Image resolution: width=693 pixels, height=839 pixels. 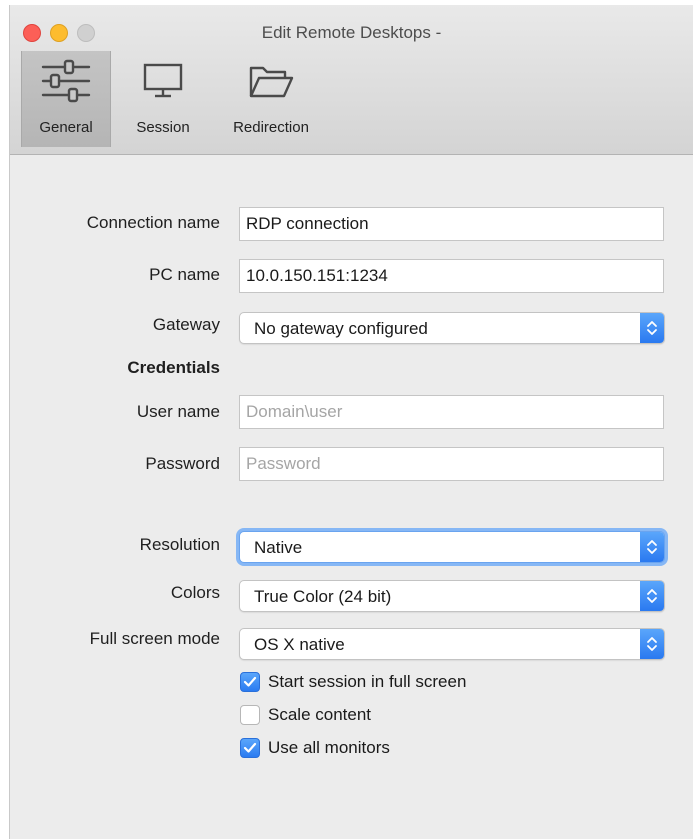 I want to click on folder-icon, so click(x=271, y=81).